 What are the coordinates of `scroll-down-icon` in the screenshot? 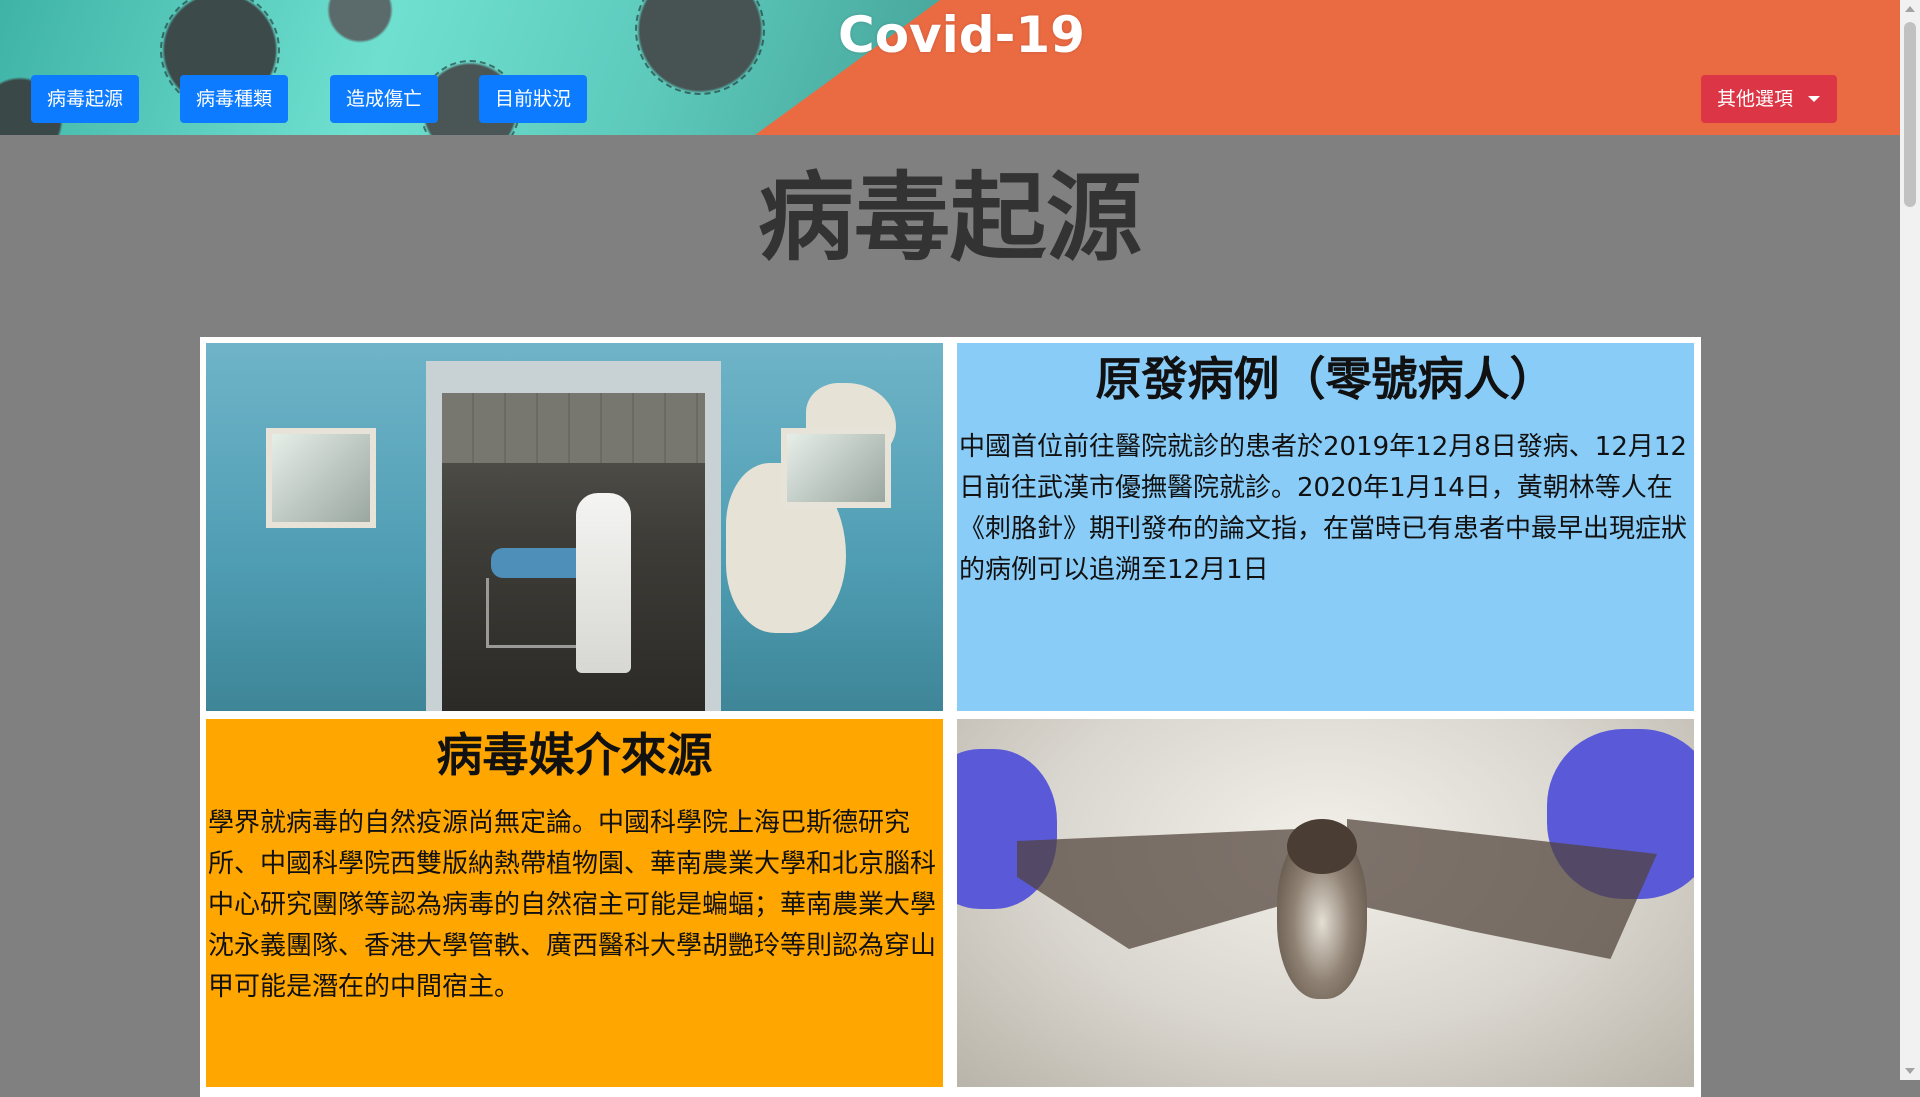 It's located at (1910, 1071).